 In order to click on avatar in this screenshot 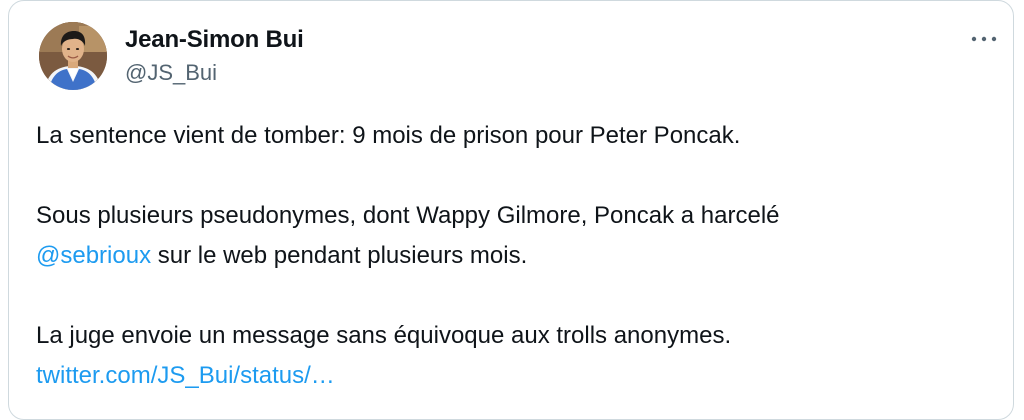, I will do `click(73, 56)`.